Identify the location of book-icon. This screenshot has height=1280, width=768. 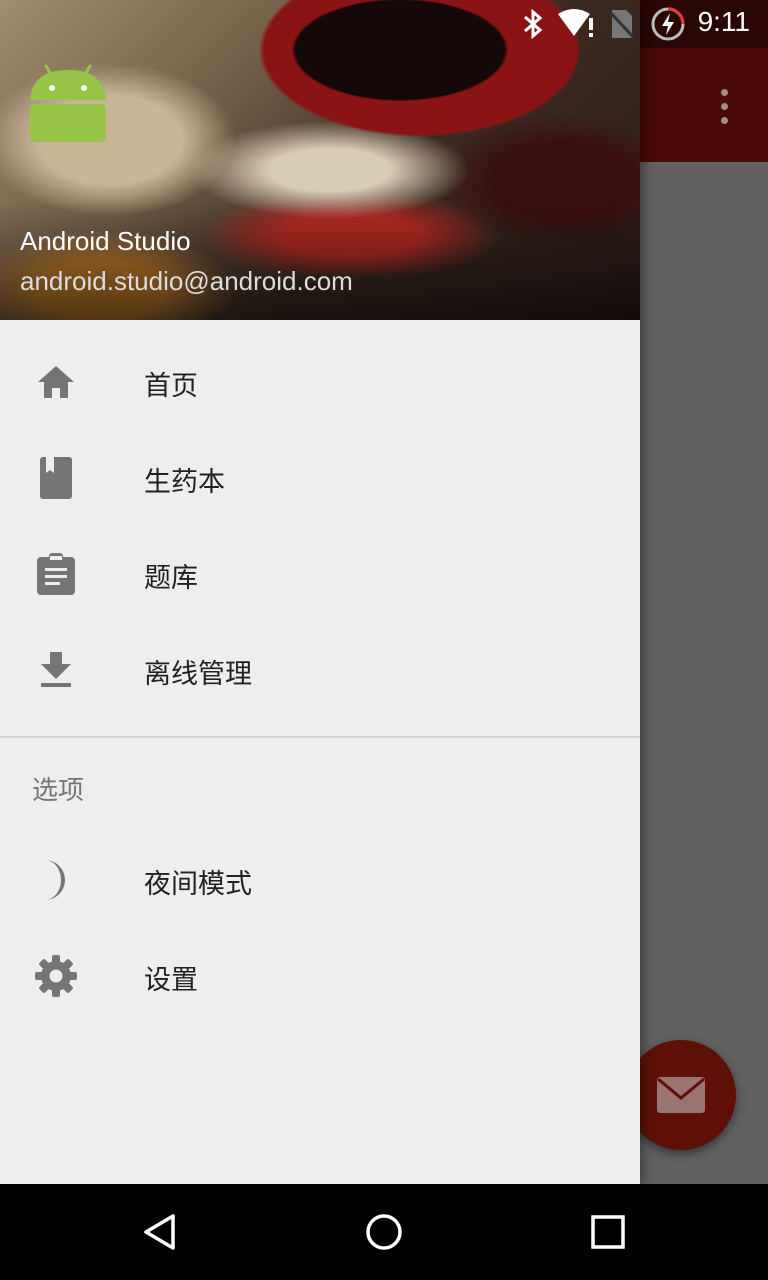
(56, 478).